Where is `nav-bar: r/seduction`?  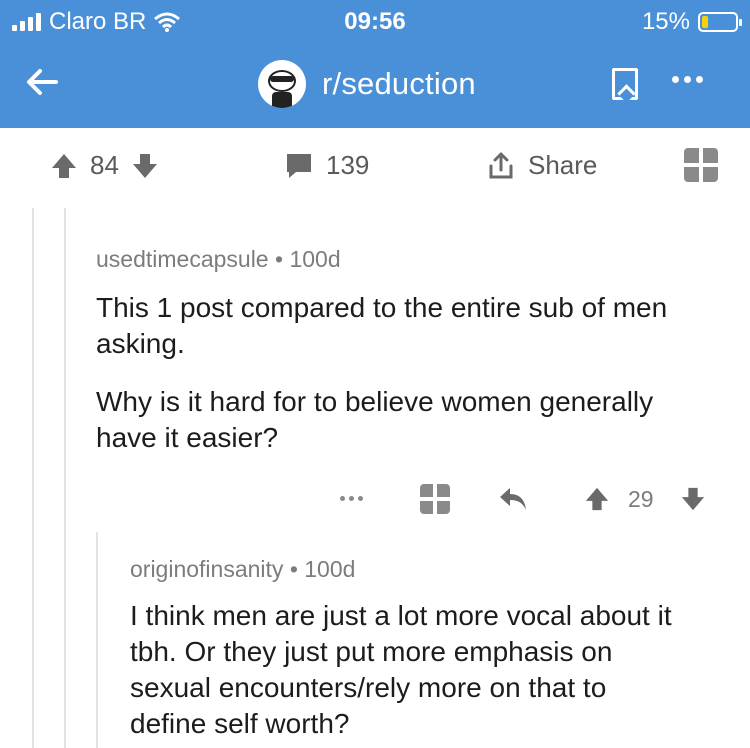 nav-bar: r/seduction is located at coordinates (375, 86).